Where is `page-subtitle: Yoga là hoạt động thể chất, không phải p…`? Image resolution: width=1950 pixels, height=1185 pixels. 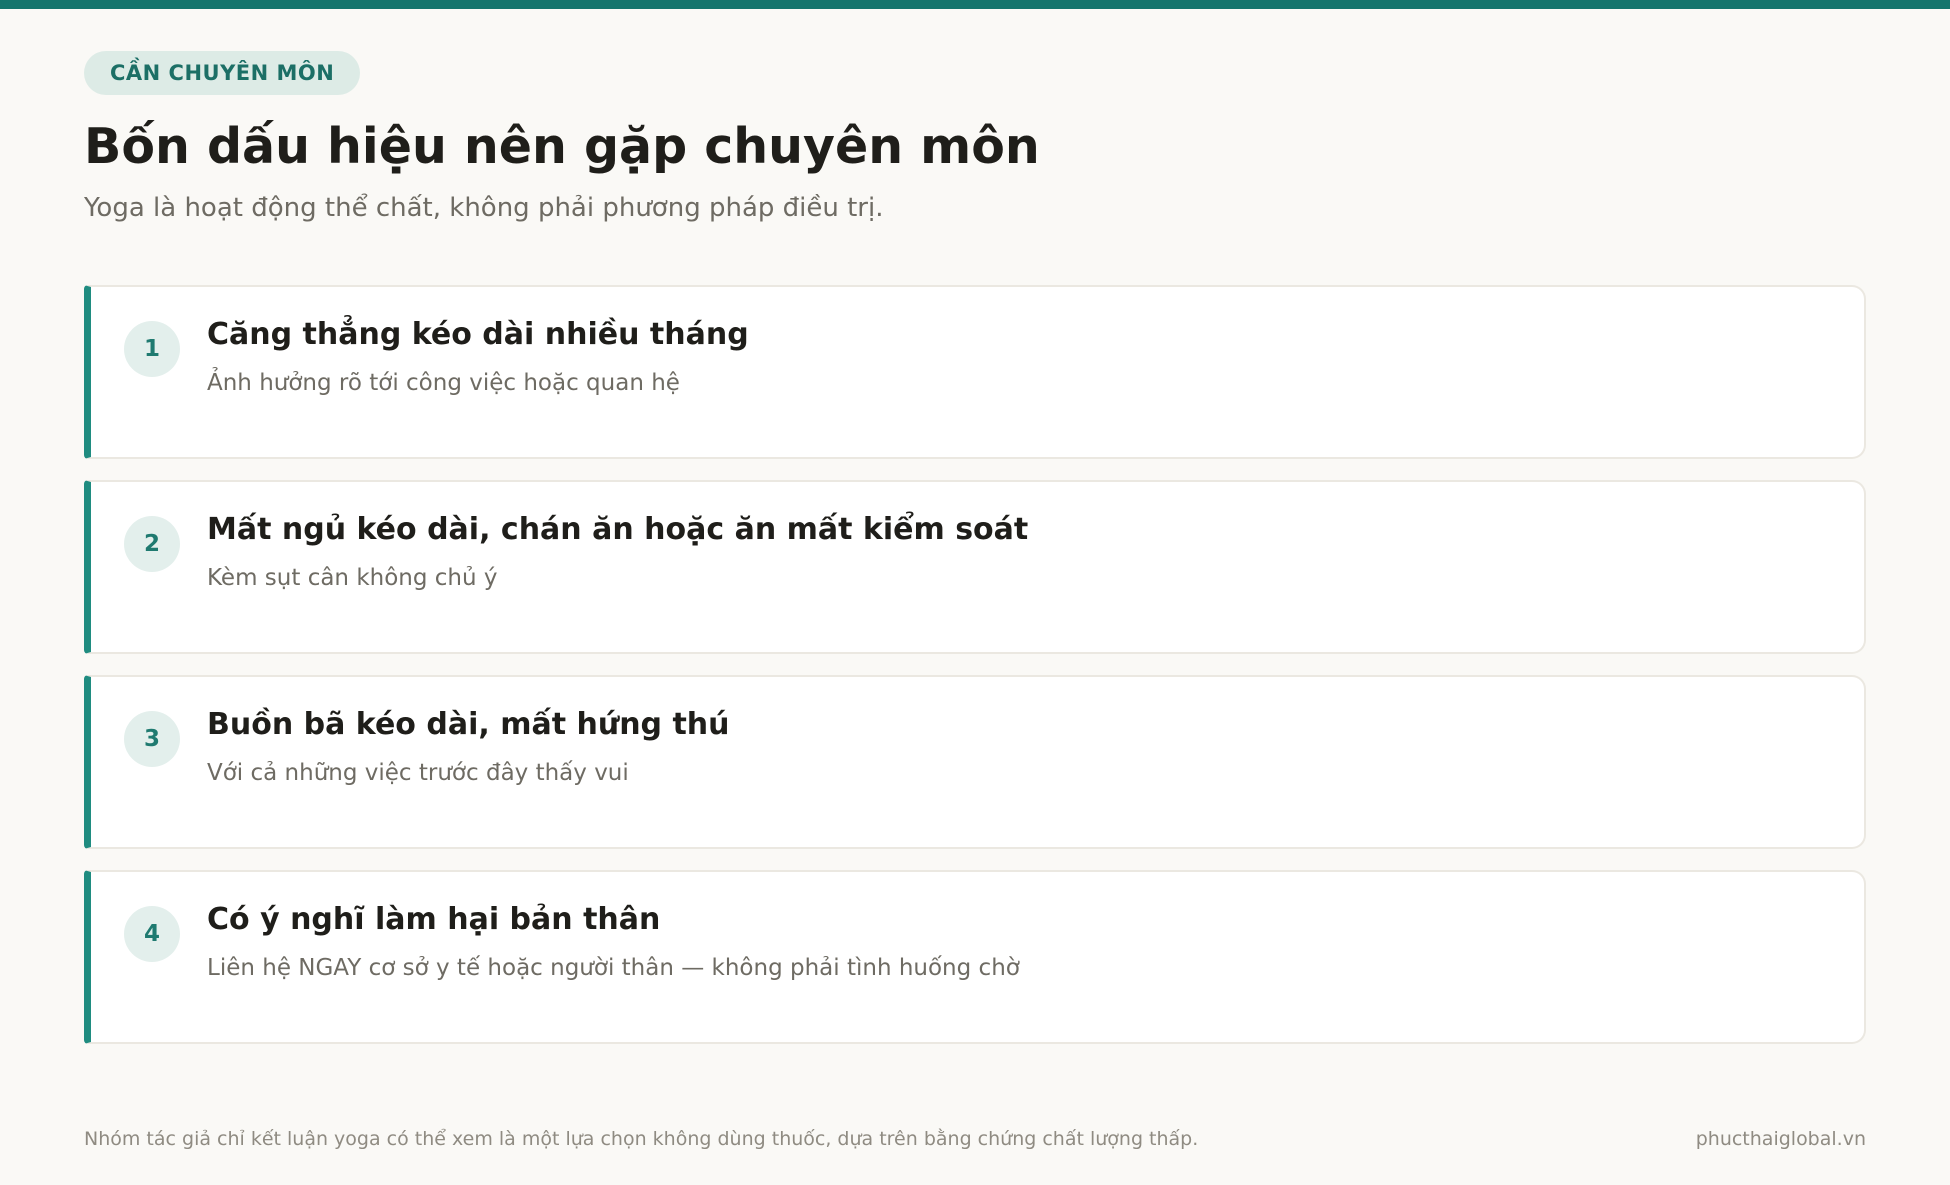
page-subtitle: Yoga là hoạt động thể chất, không phải p… is located at coordinates (484, 208).